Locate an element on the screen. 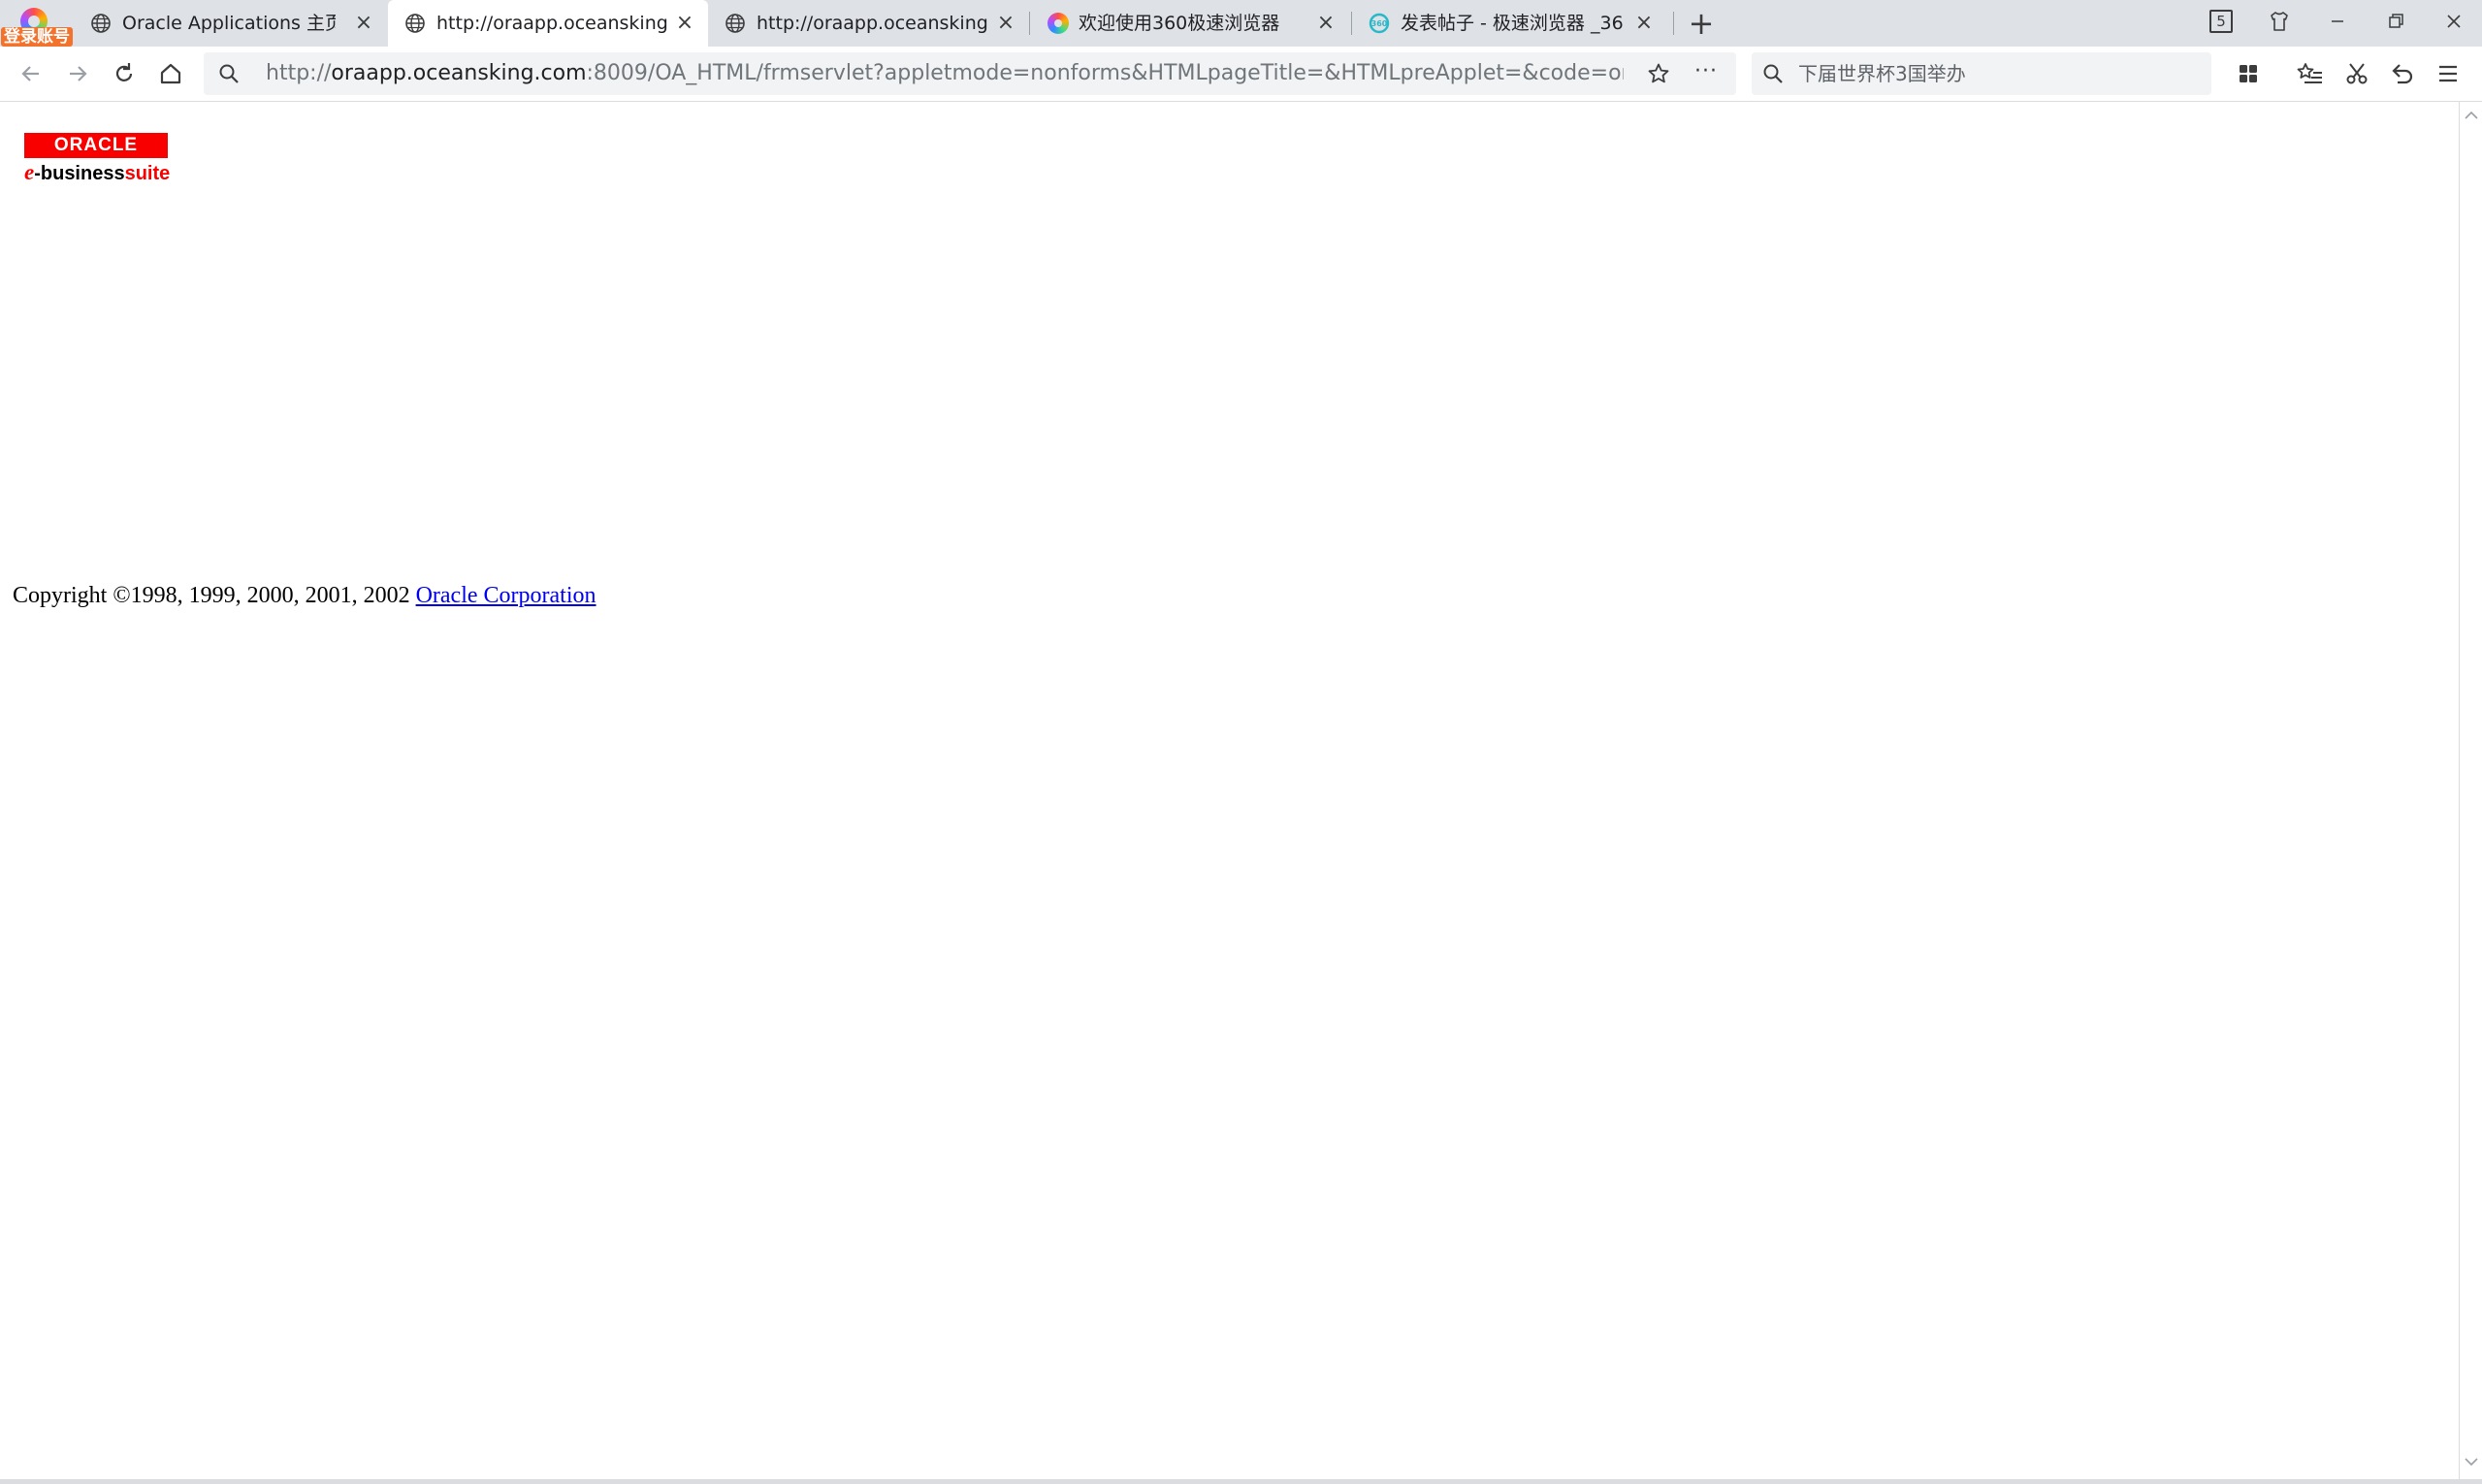  logo-business: -business is located at coordinates (79, 173).